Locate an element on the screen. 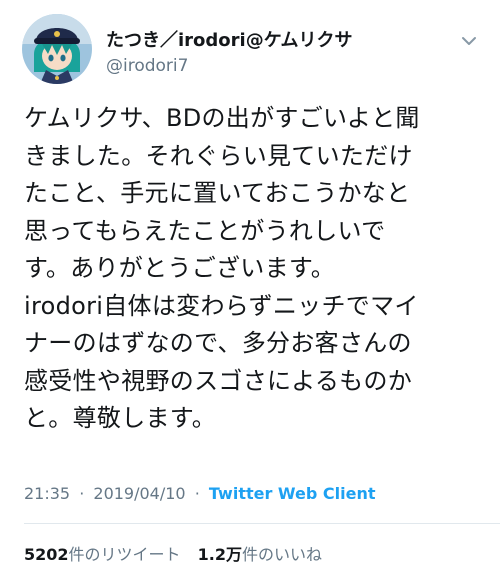  avatar-image is located at coordinates (57, 49).